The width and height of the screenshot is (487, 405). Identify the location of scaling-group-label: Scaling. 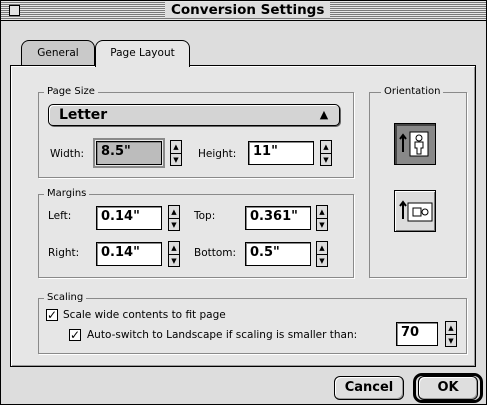
(65, 298).